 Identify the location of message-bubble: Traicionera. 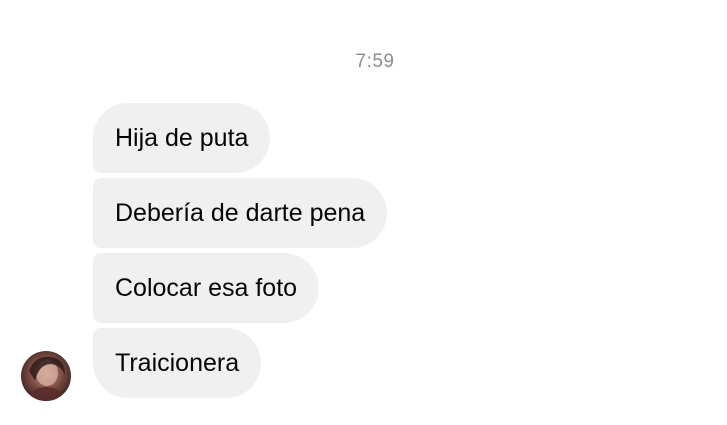
(177, 363).